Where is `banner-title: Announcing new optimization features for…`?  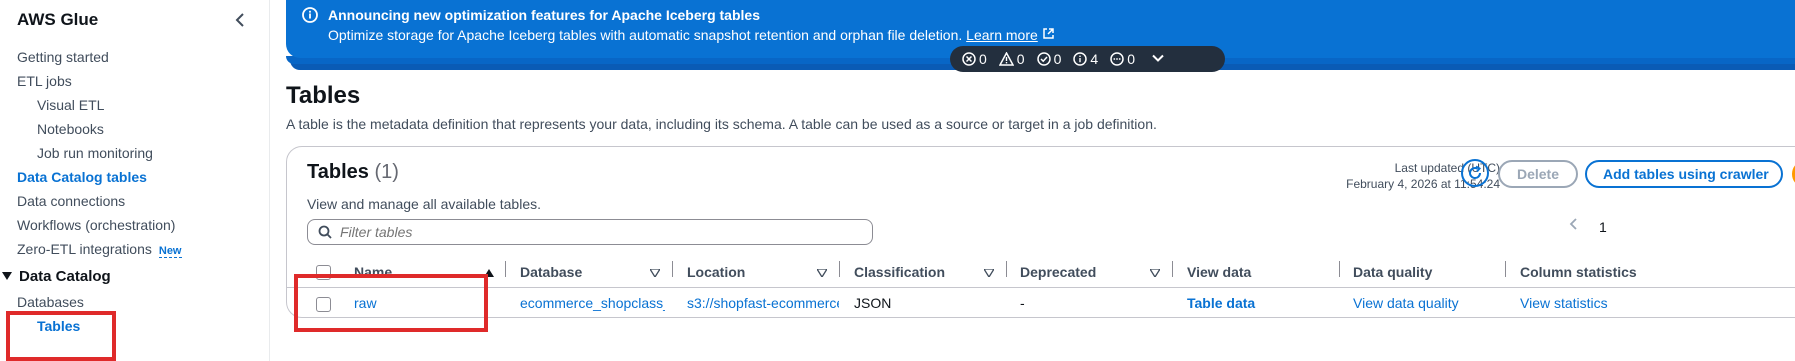 banner-title: Announcing new optimization features for… is located at coordinates (544, 15).